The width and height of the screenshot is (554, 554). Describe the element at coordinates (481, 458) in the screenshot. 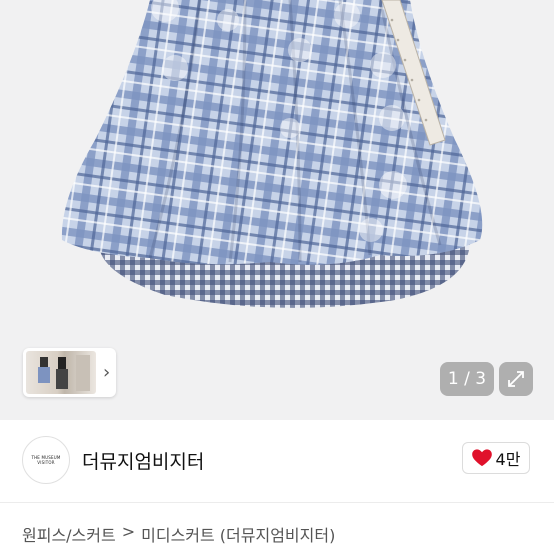

I see `heart-icon` at that location.